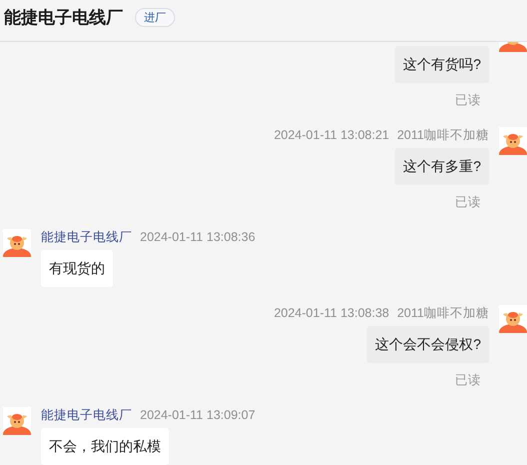 Image resolution: width=527 pixels, height=465 pixels. Describe the element at coordinates (198, 237) in the screenshot. I see `message-time: 2024-01-11 13:08:36` at that location.